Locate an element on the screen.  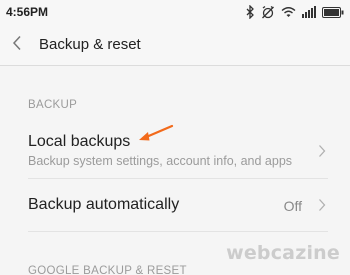
signal-icon is located at coordinates (309, 12).